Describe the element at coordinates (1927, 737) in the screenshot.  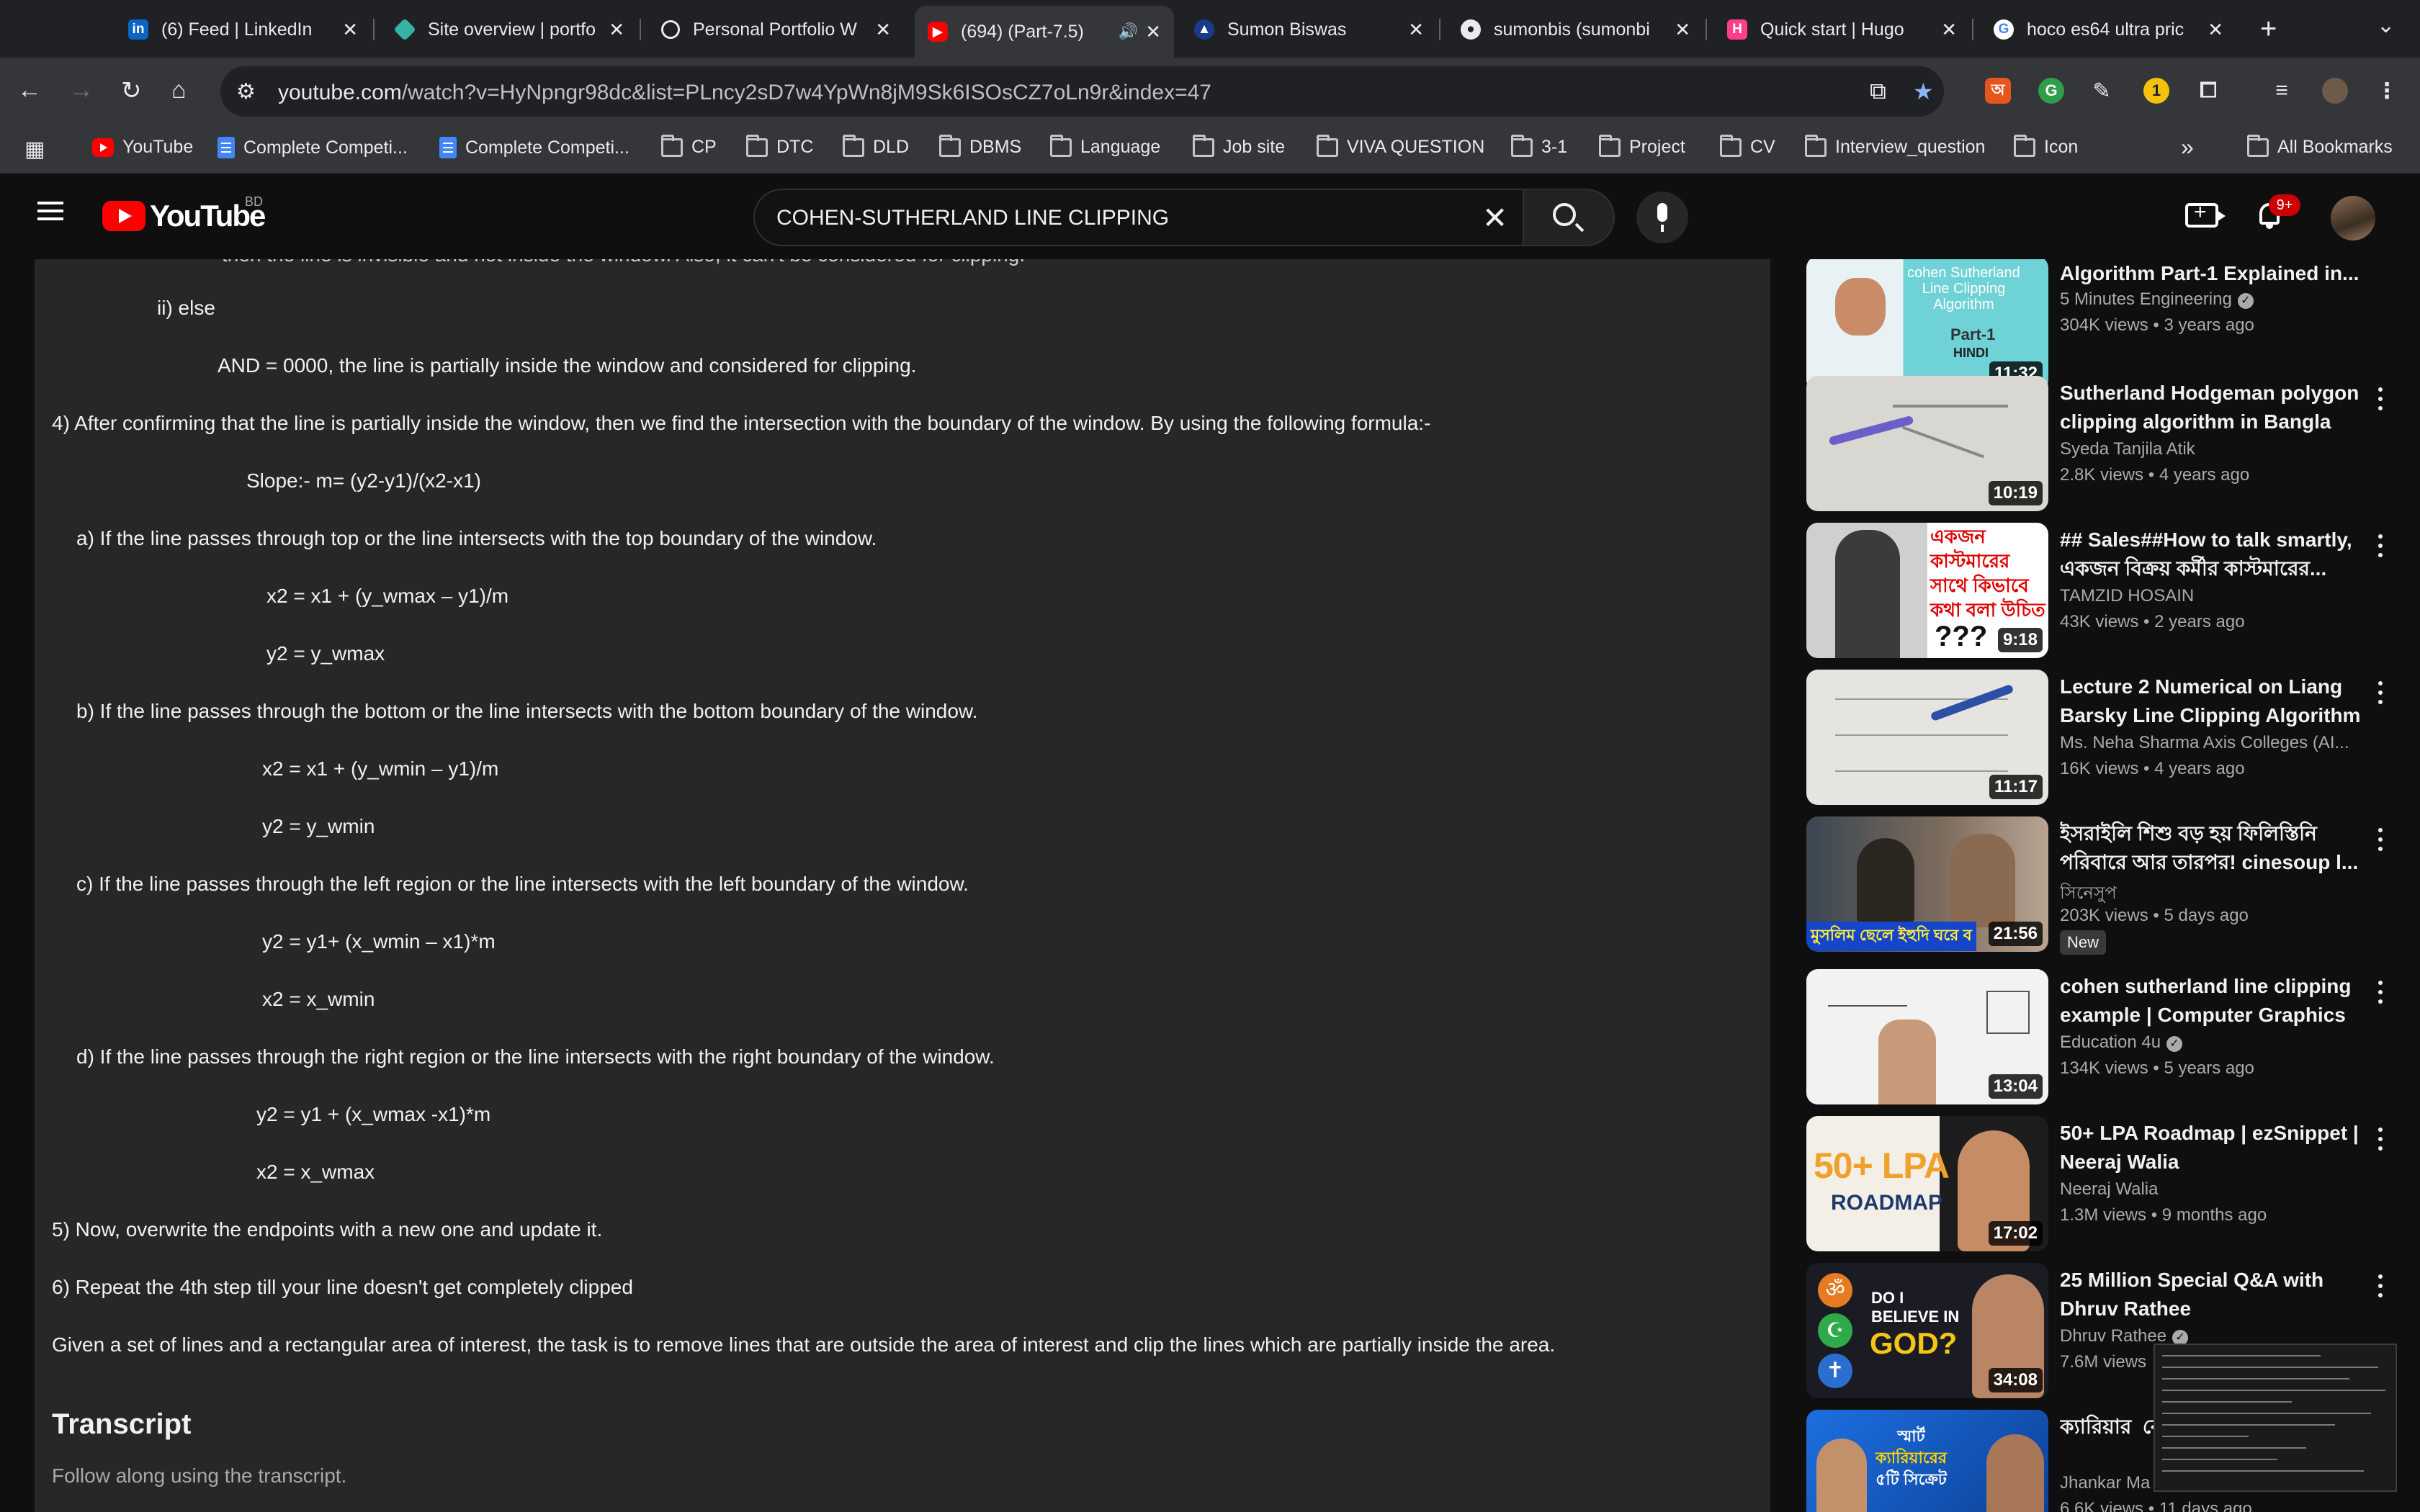
I see `video-thumbnail: 11:17` at that location.